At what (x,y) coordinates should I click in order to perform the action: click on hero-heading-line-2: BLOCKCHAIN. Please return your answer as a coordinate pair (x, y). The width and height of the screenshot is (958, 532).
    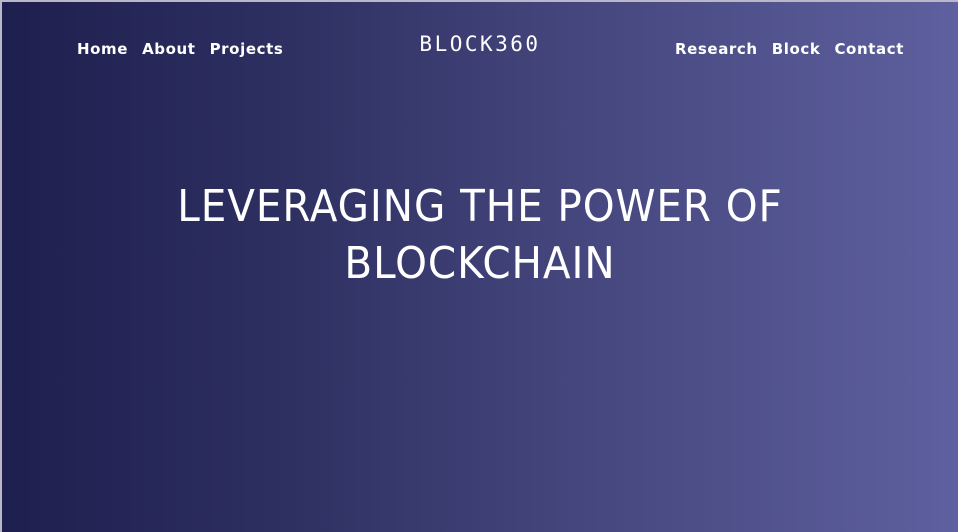
    Looking at the image, I should click on (480, 263).